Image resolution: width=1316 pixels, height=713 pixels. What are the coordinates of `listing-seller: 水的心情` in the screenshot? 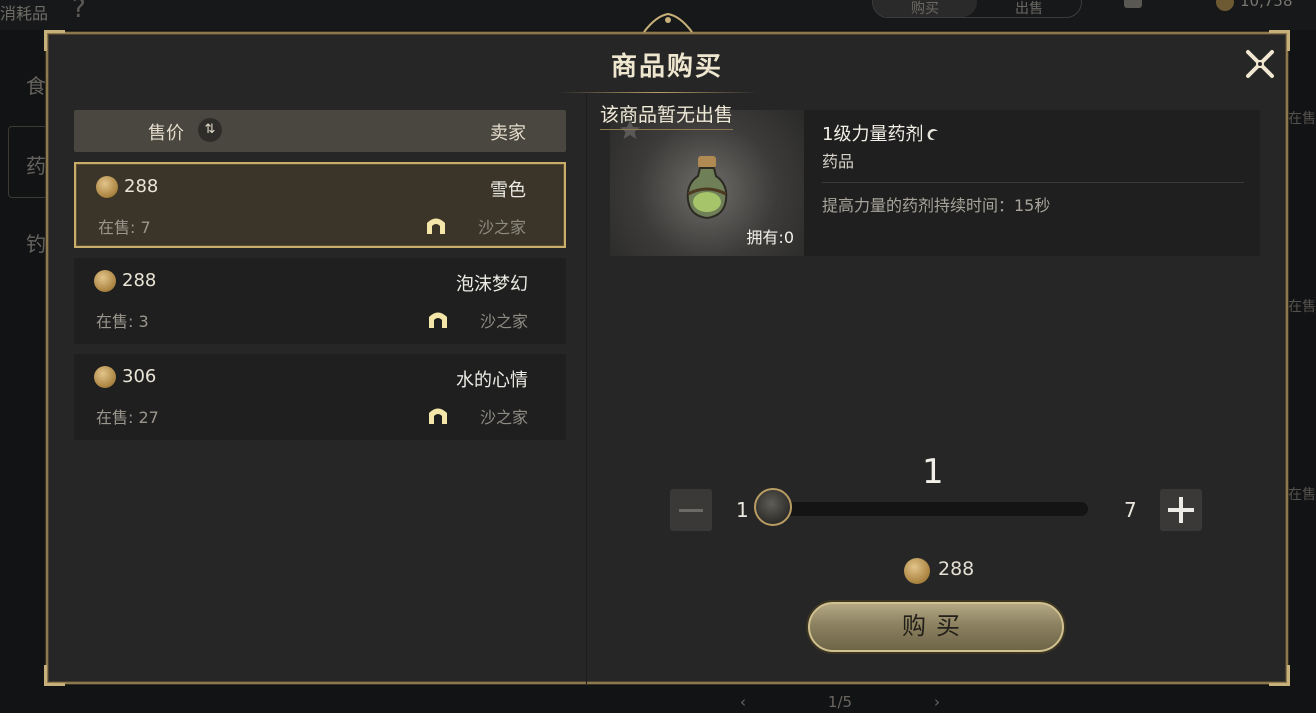 It's located at (492, 380).